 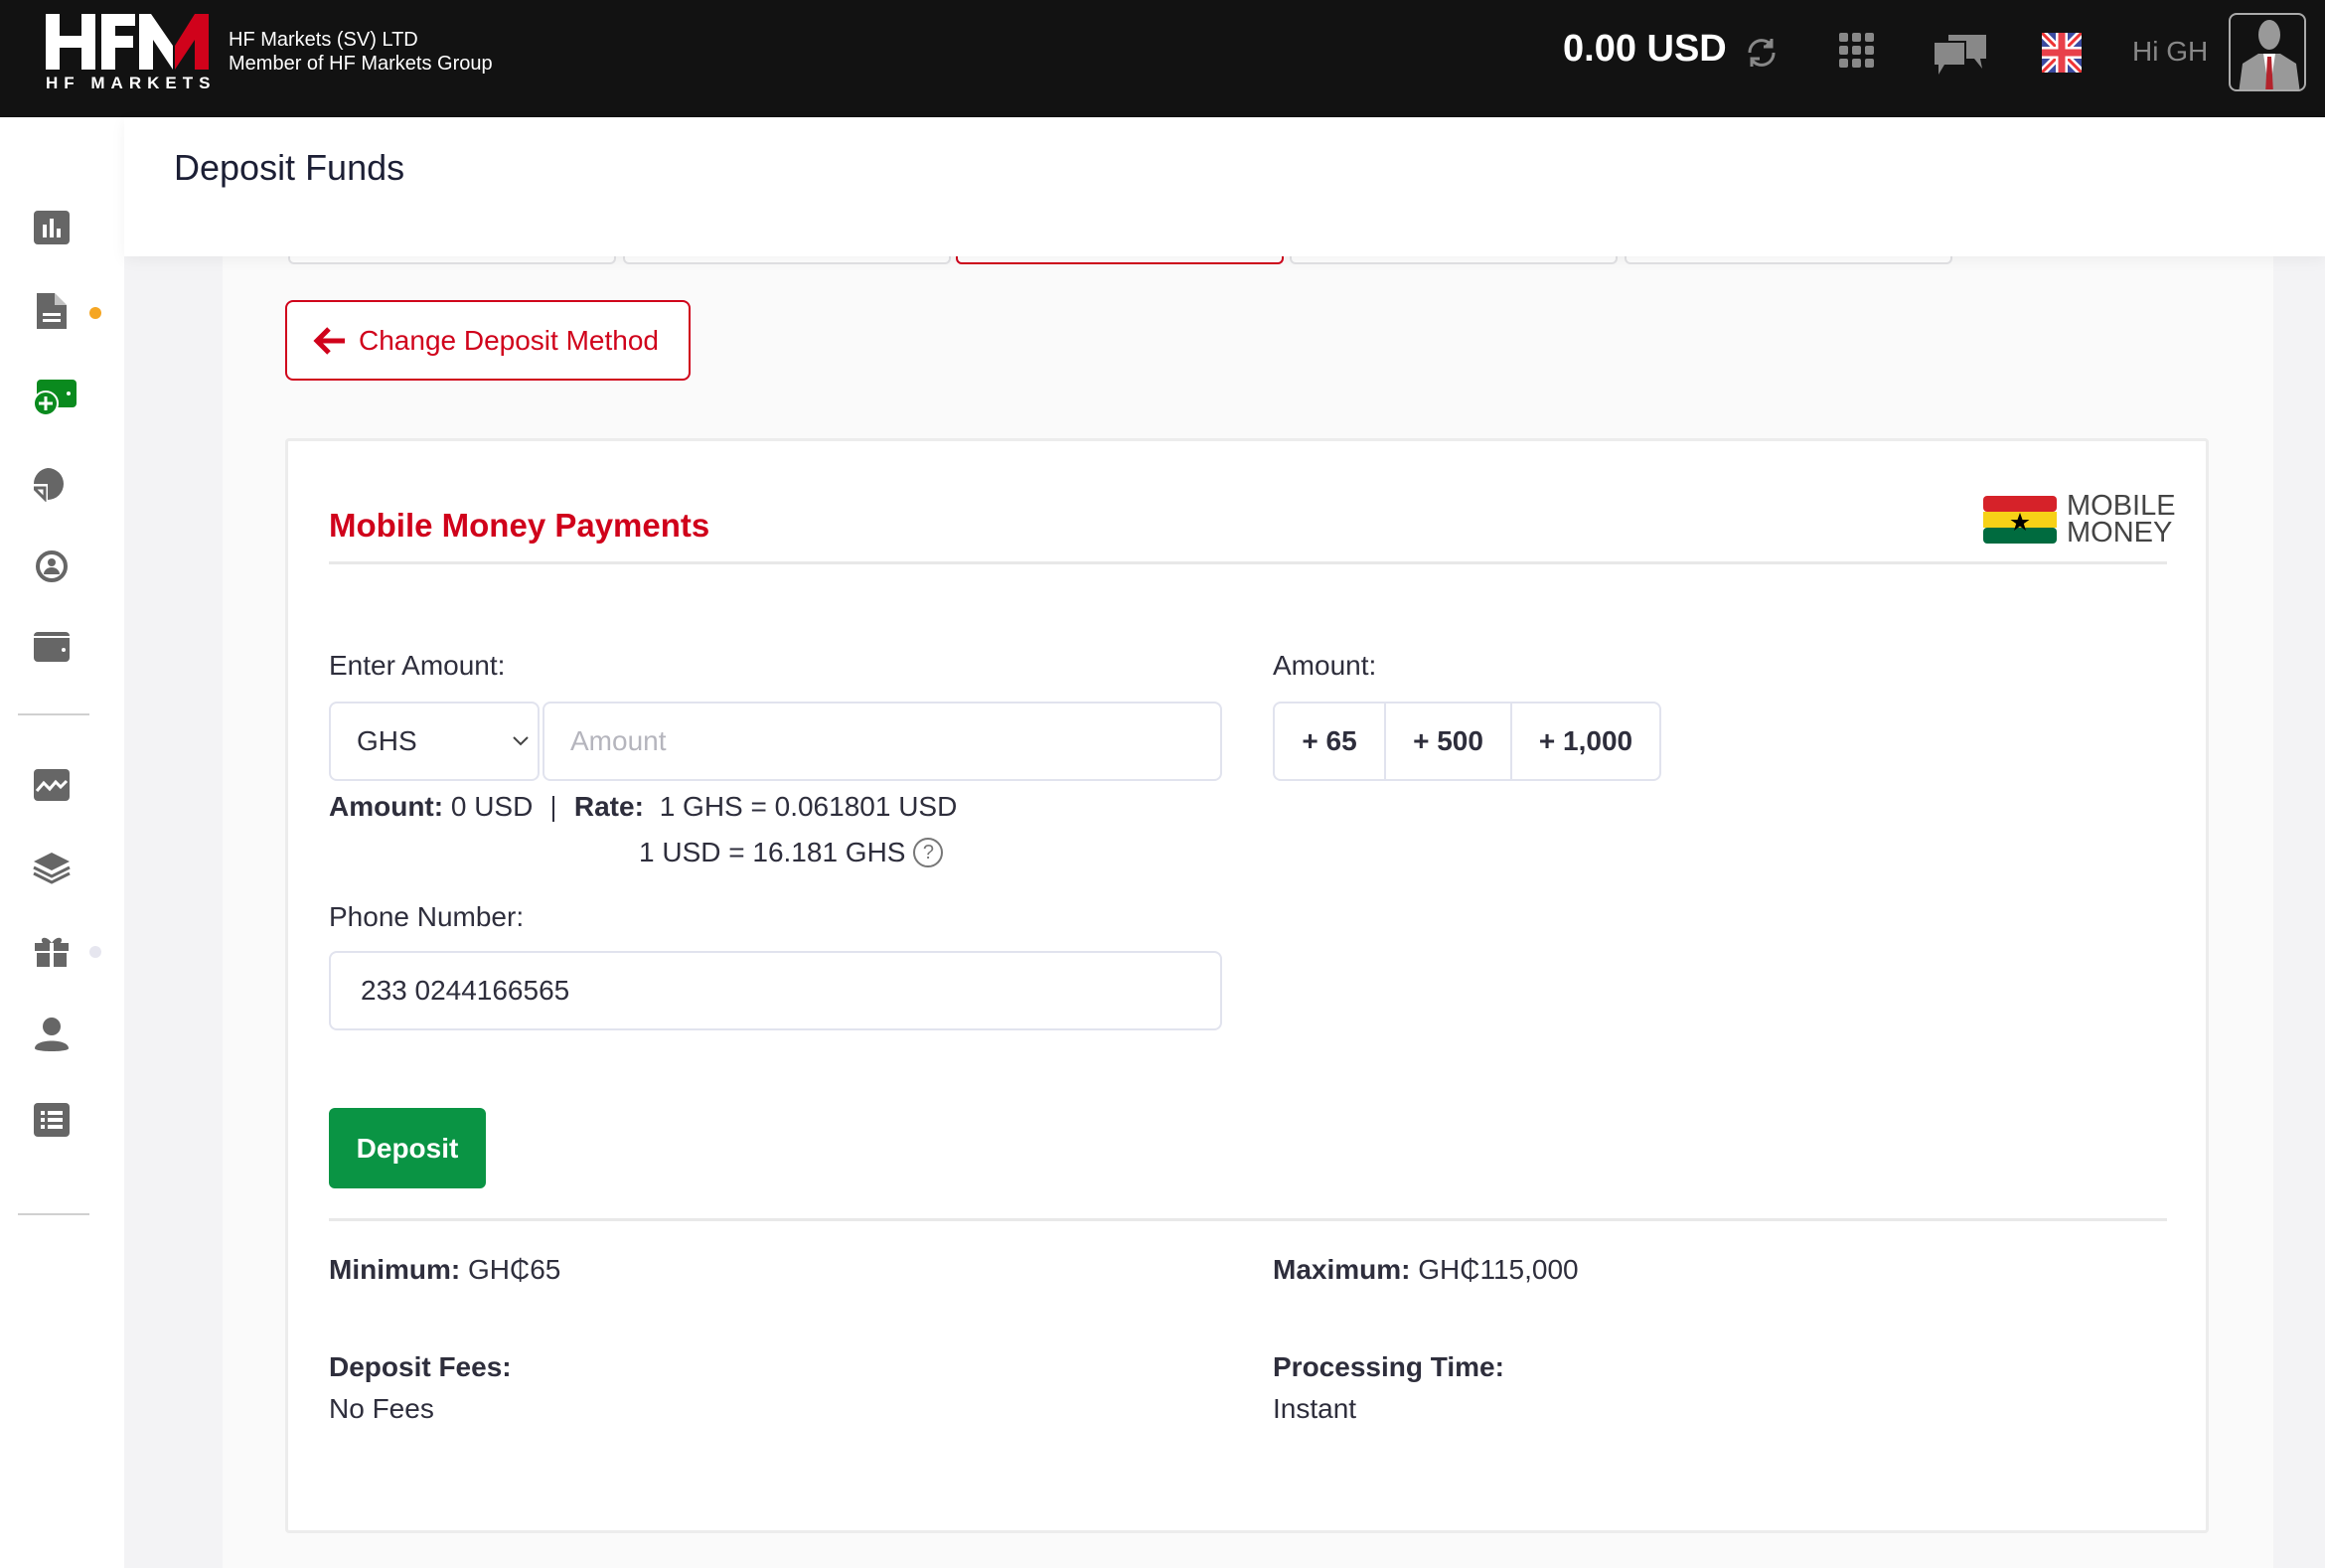 I want to click on account-transfer-icon, so click(x=52, y=566).